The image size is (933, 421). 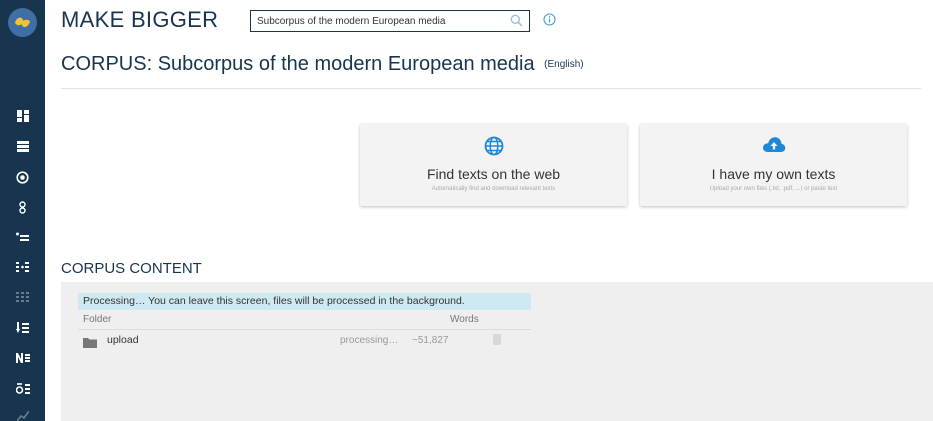 I want to click on logo-icon, so click(x=22, y=22).